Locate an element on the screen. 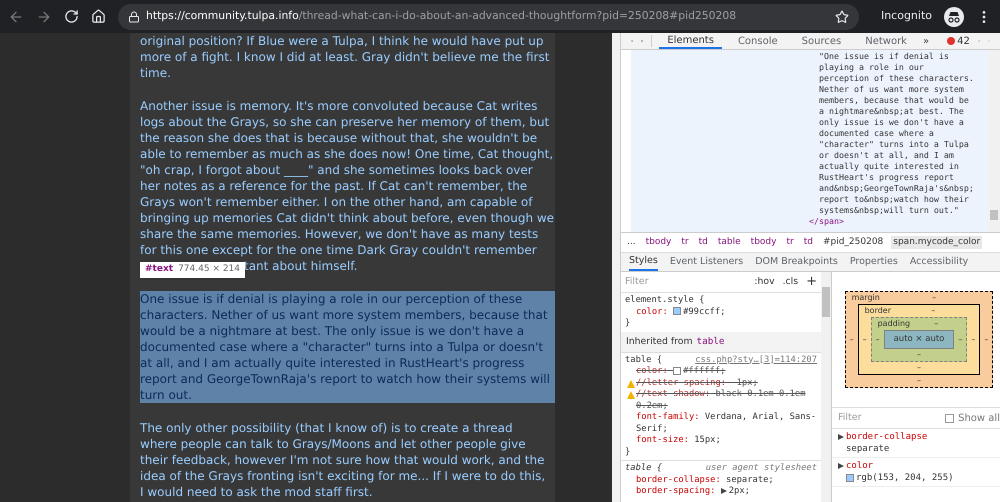 This screenshot has width=1000, height=502. url-text: https://community.tulpa.info/thread-what-can-i-do-about-an-advanced-thoughtform?pid=250208#pid250208 is located at coordinates (442, 16).